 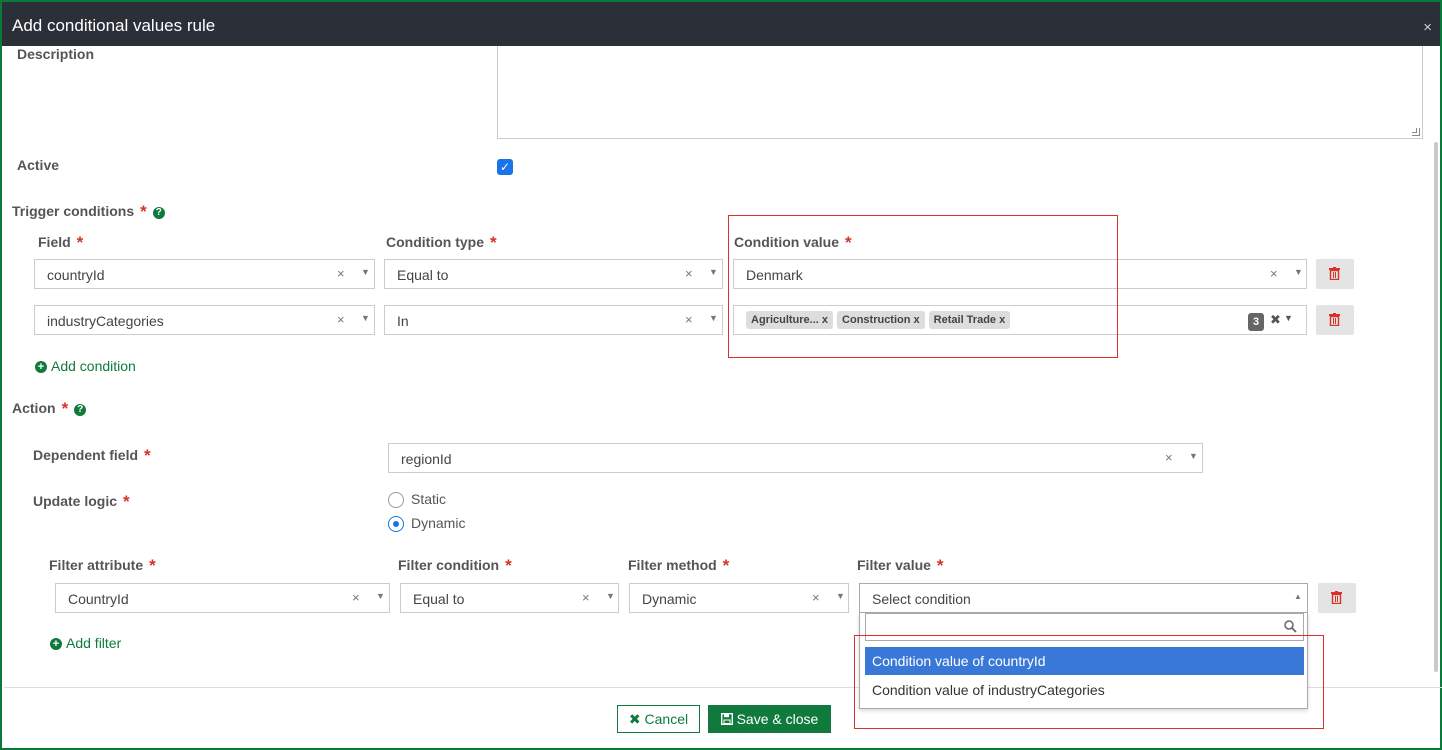 What do you see at coordinates (1256, 322) in the screenshot?
I see `selected-count-badge: 3` at bounding box center [1256, 322].